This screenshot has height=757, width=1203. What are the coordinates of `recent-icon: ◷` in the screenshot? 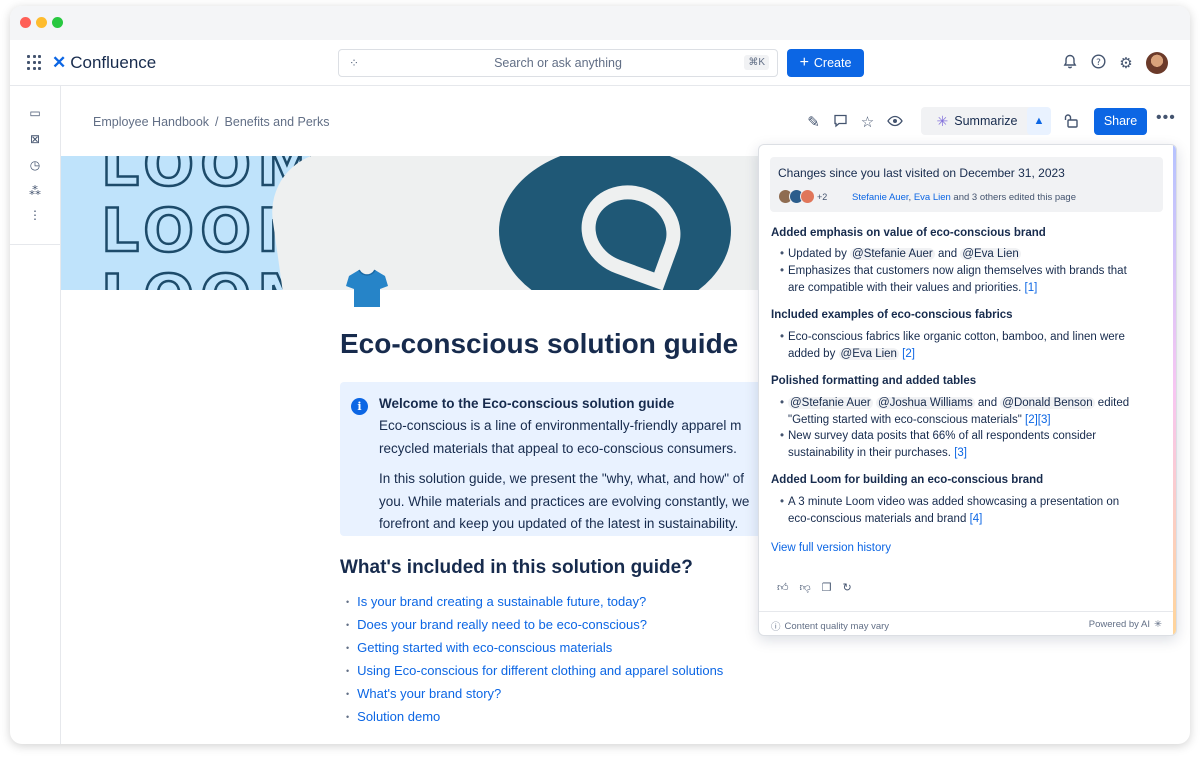 It's located at (35, 165).